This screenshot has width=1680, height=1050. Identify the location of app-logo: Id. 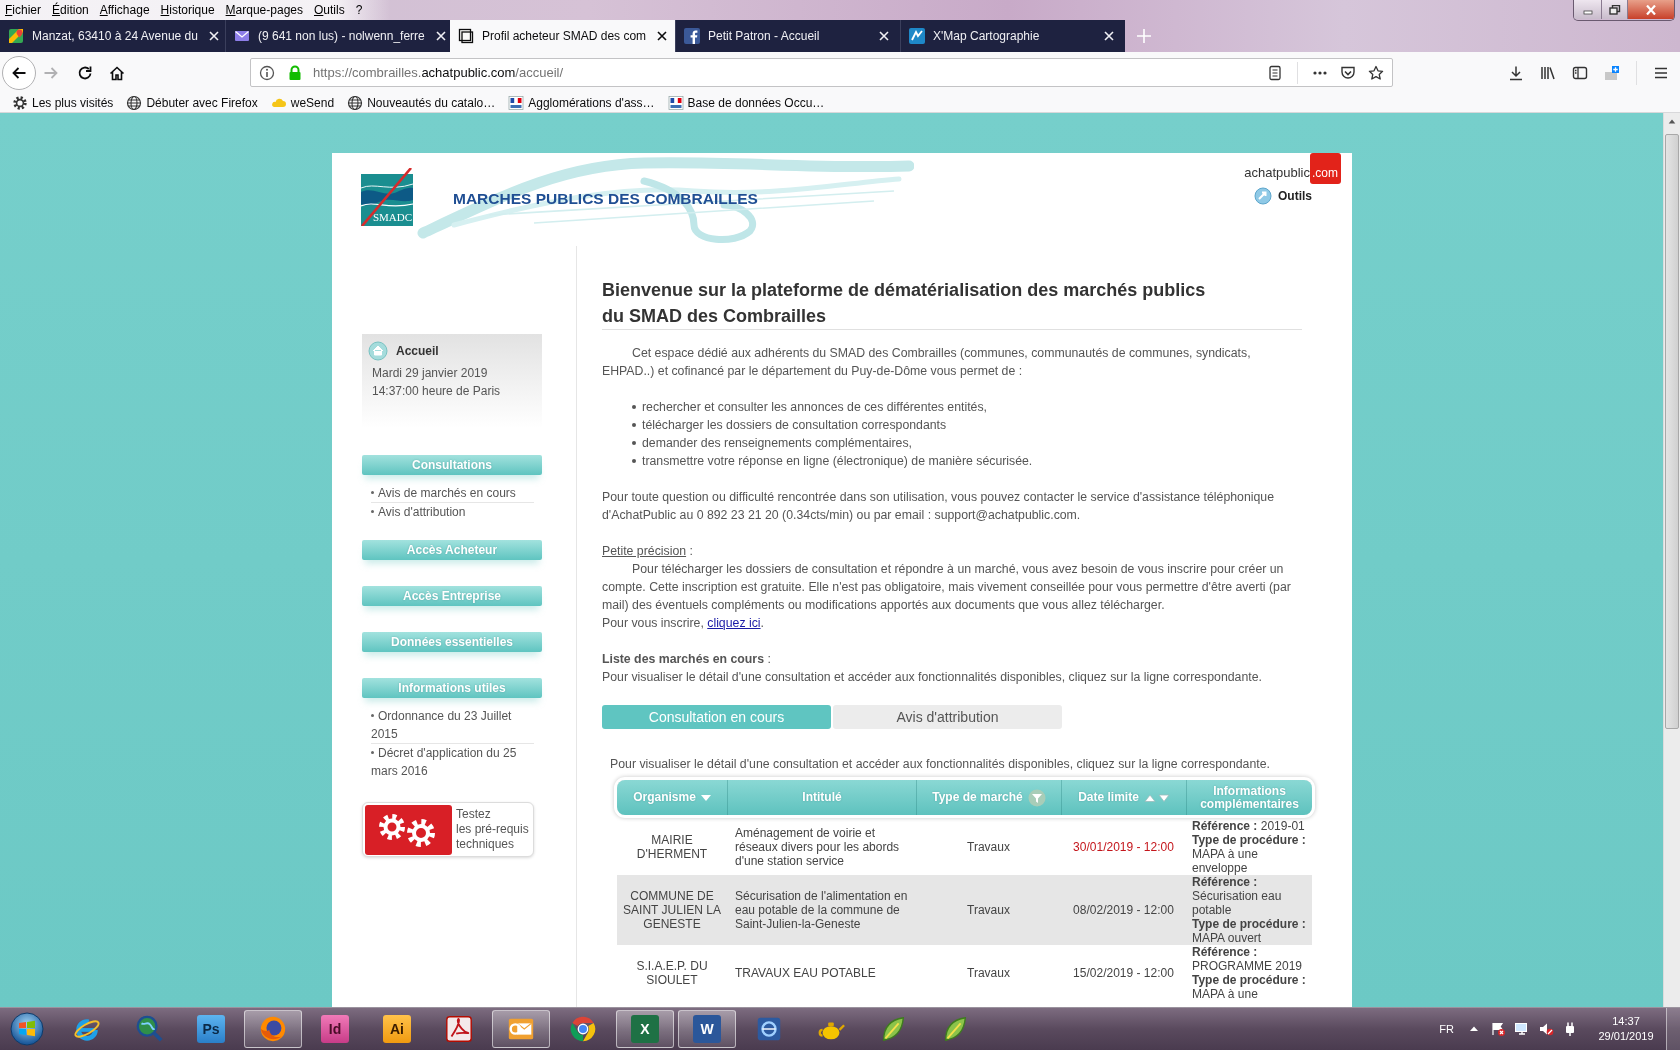
(335, 1029).